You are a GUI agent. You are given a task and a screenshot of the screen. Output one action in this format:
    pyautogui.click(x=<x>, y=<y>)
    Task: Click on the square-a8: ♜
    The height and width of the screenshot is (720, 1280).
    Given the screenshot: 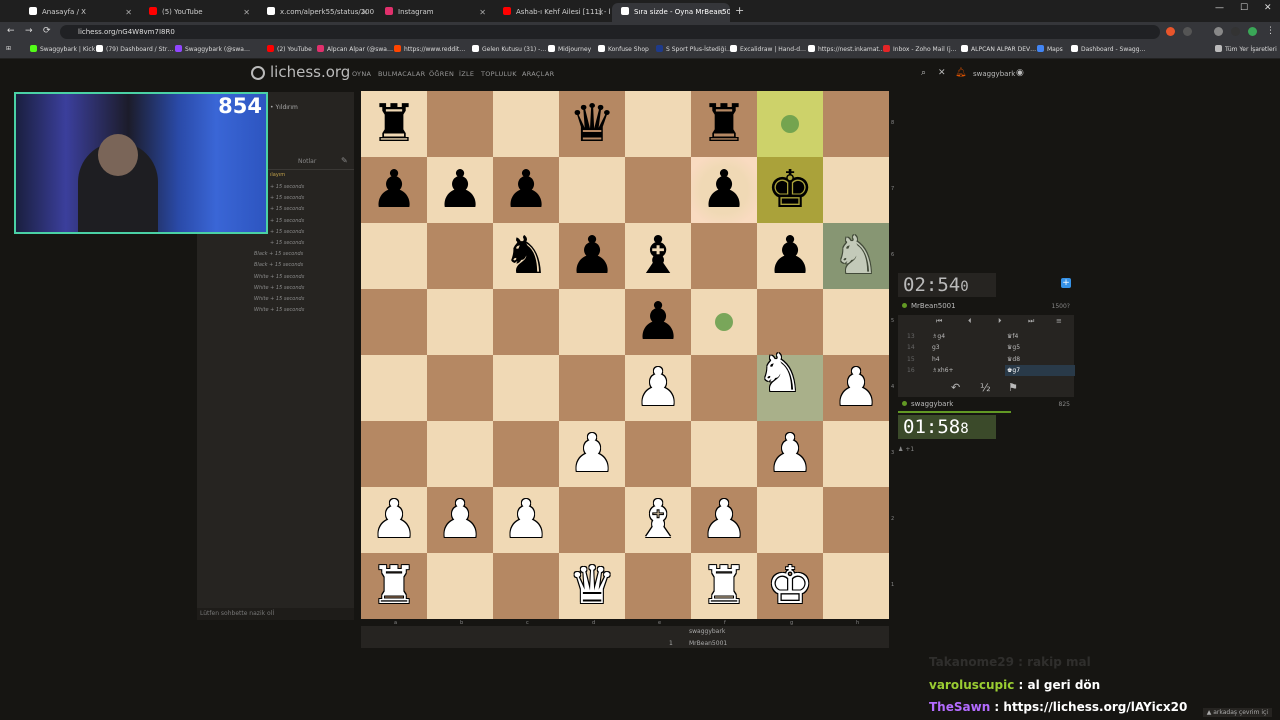 What is the action you would take?
    pyautogui.click(x=394, y=124)
    